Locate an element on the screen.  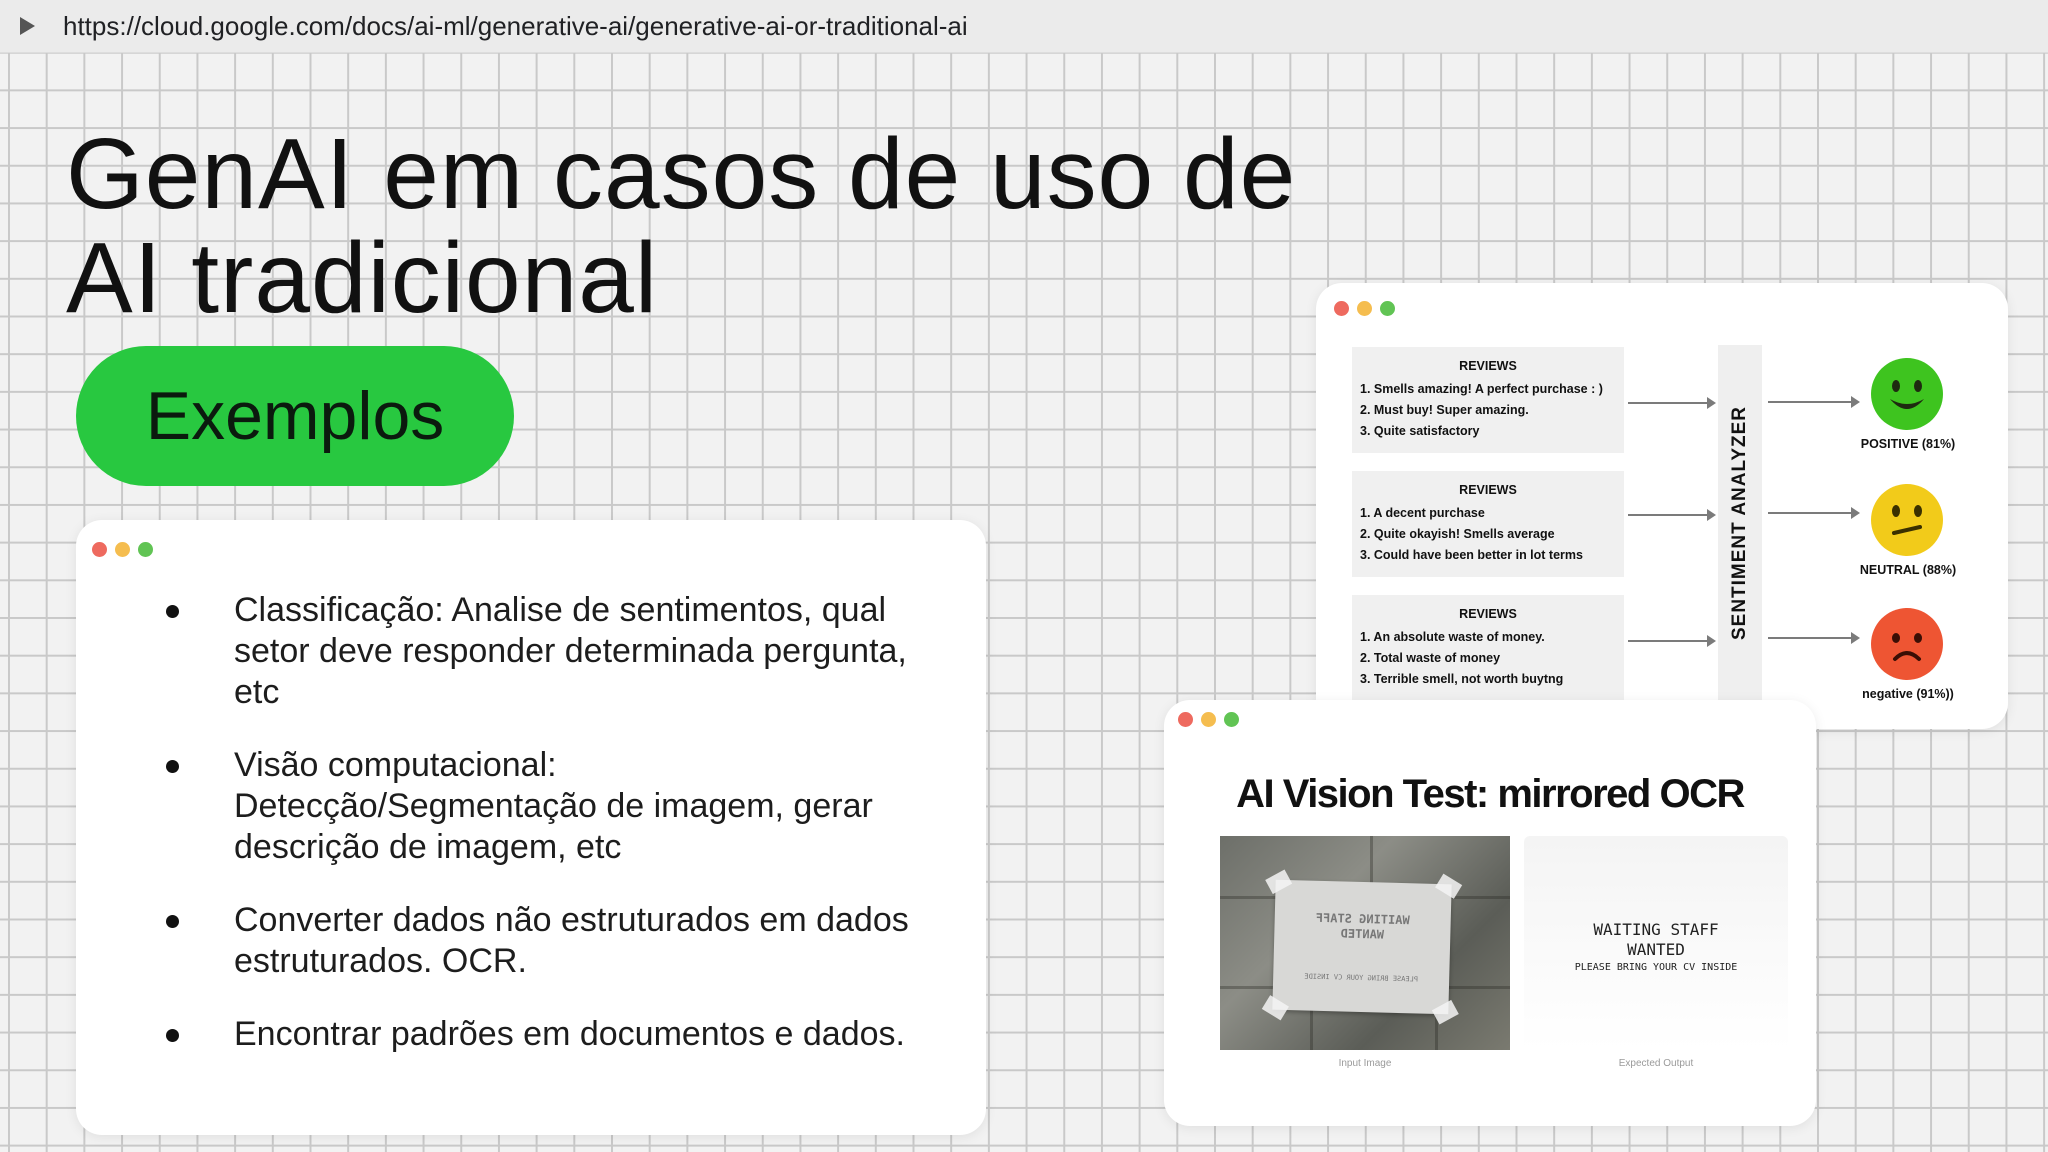
neutral-face-icon is located at coordinates (1907, 520).